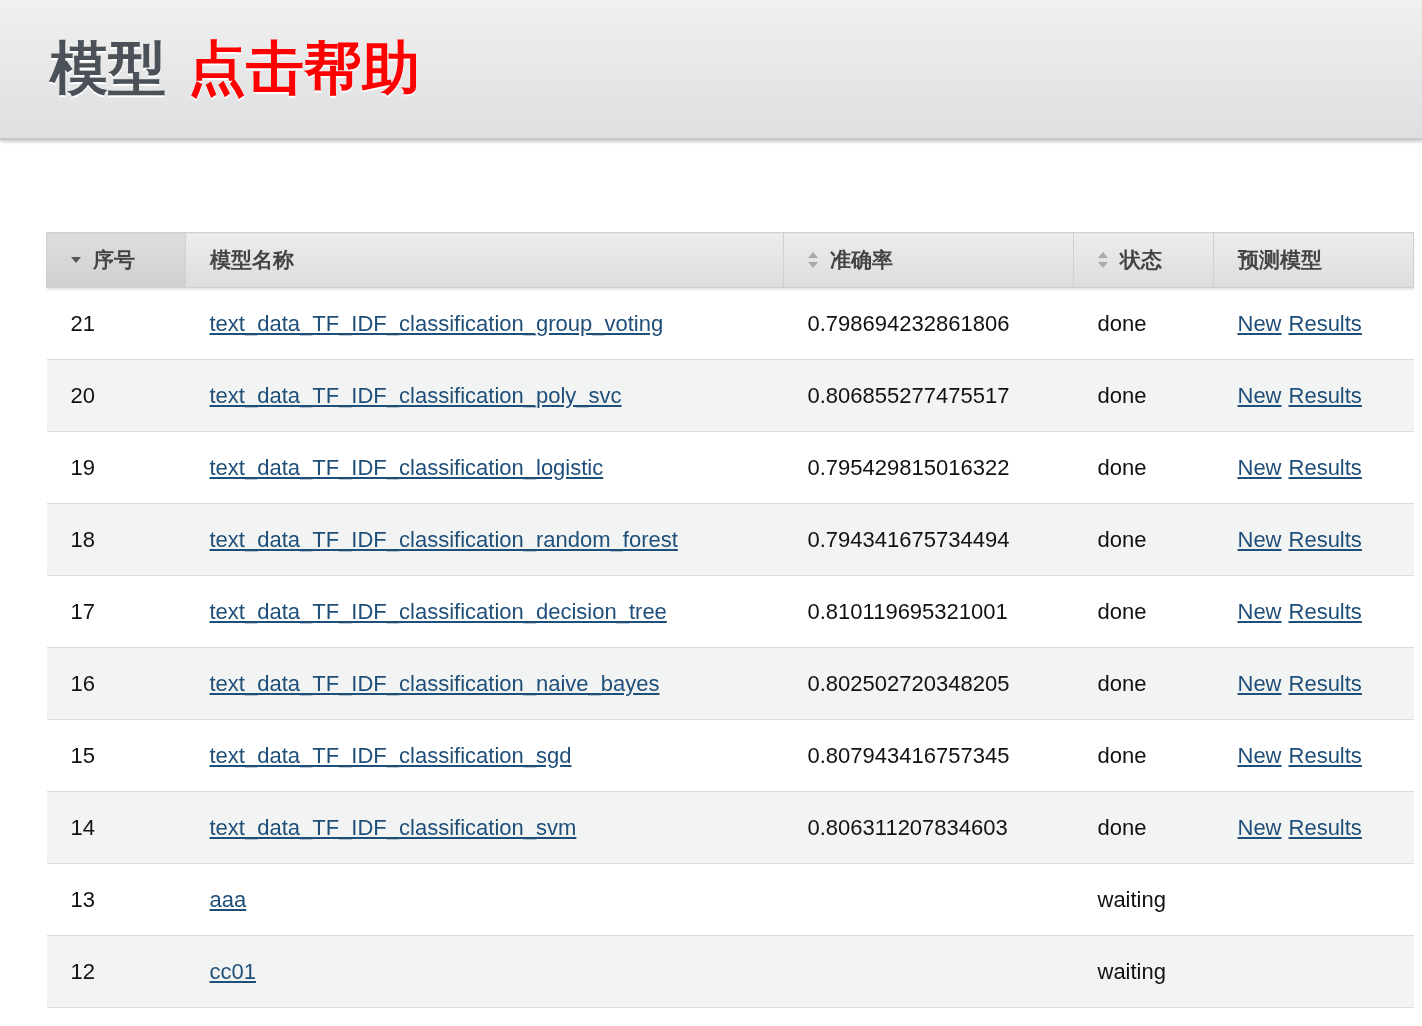 The image size is (1422, 1026). Describe the element at coordinates (1143, 260) in the screenshot. I see `column-header: 状态` at that location.